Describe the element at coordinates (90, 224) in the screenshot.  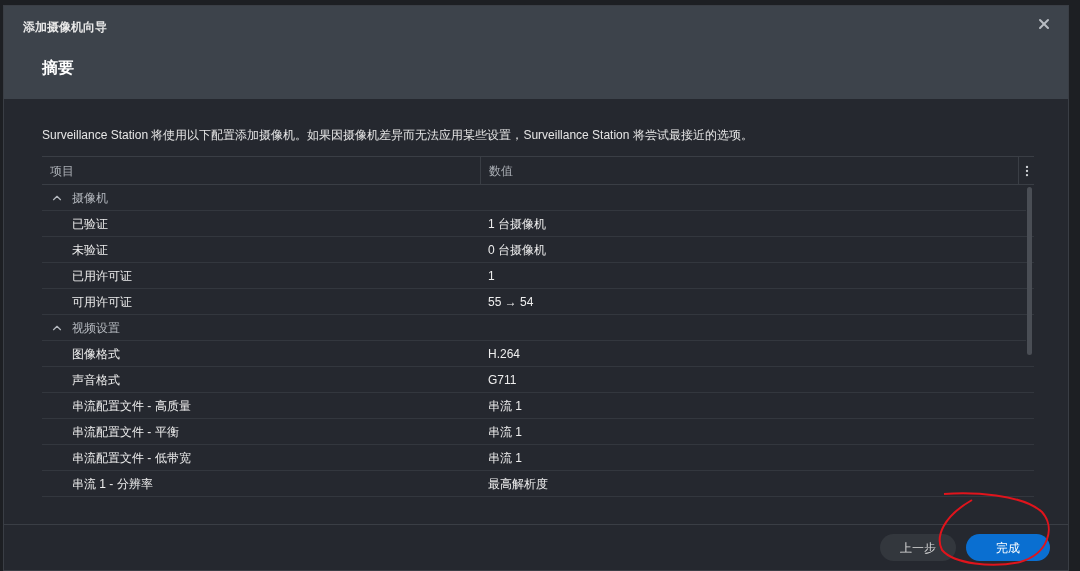
I see `table-cell-text: 已验证` at that location.